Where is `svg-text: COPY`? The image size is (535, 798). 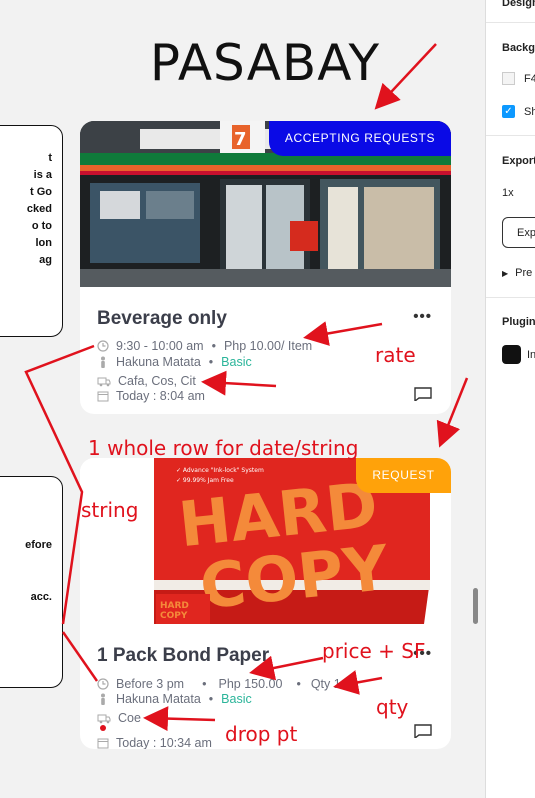 svg-text: COPY is located at coordinates (174, 616).